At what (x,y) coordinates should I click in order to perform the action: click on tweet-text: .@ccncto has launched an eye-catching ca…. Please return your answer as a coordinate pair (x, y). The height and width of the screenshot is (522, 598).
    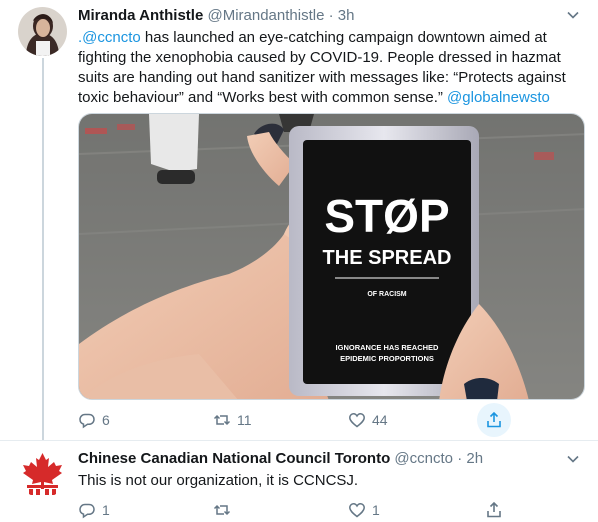
    Looking at the image, I should click on (328, 68).